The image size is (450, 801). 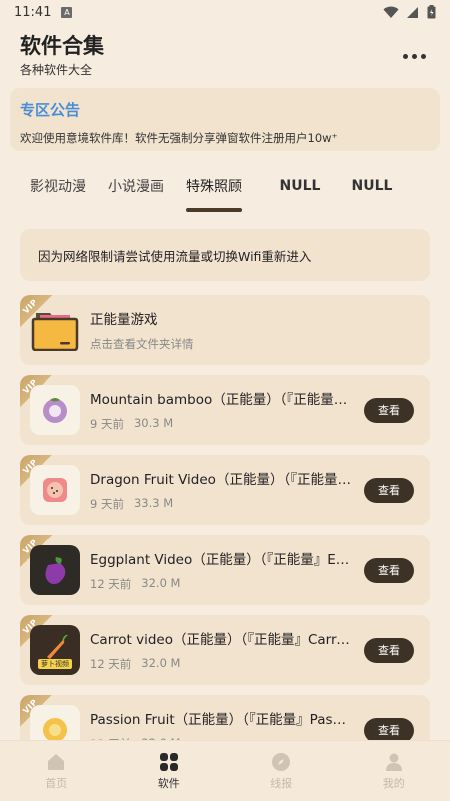 I want to click on folder-icon, so click(x=55, y=330).